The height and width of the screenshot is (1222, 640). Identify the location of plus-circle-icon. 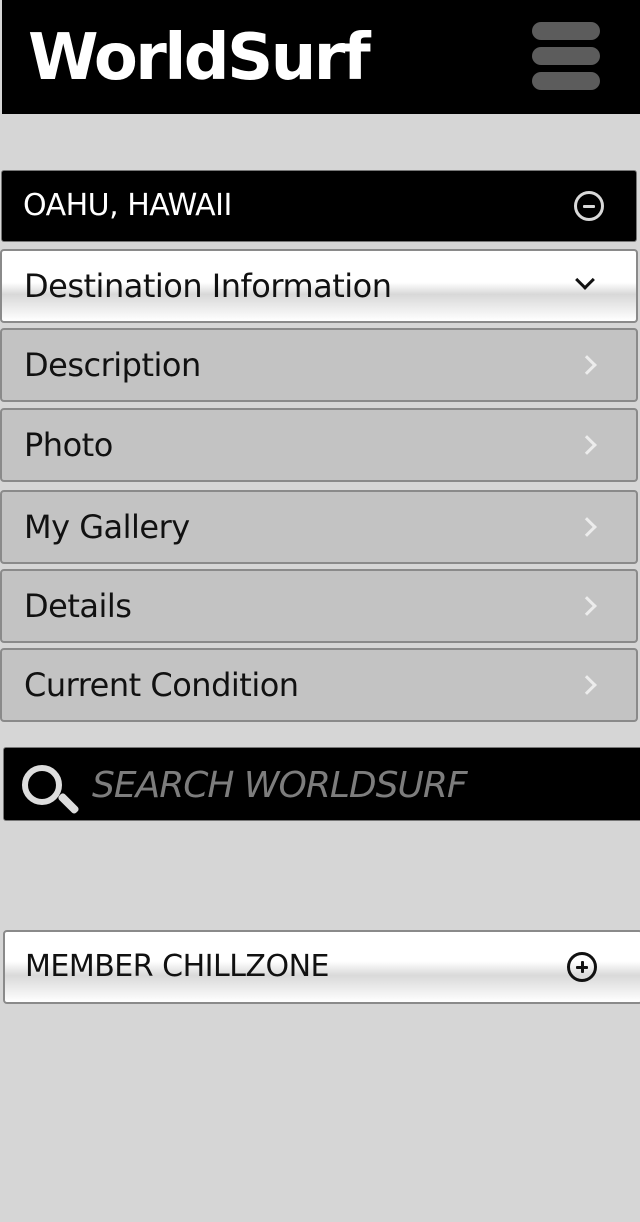
(582, 967).